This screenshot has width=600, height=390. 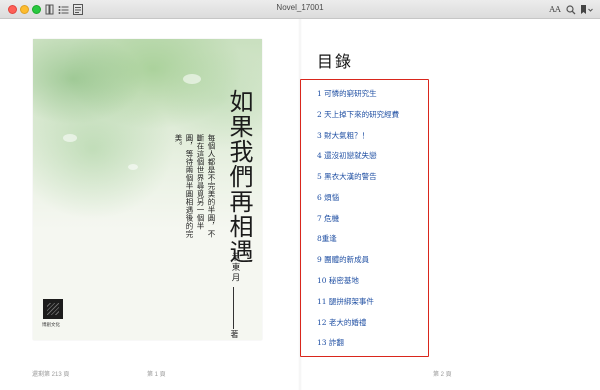 I want to click on cover-title: 如果我們再相遇, so click(x=239, y=176).